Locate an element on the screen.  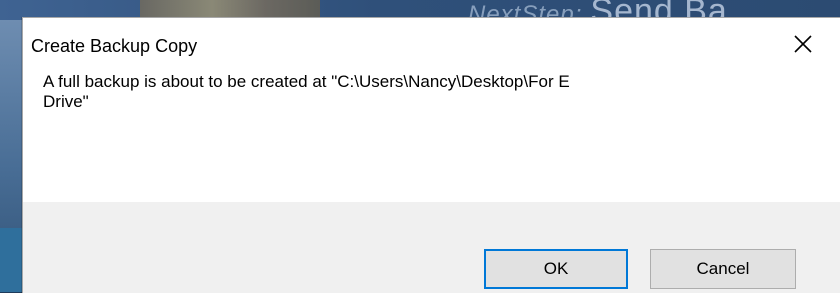
close-button is located at coordinates (803, 44).